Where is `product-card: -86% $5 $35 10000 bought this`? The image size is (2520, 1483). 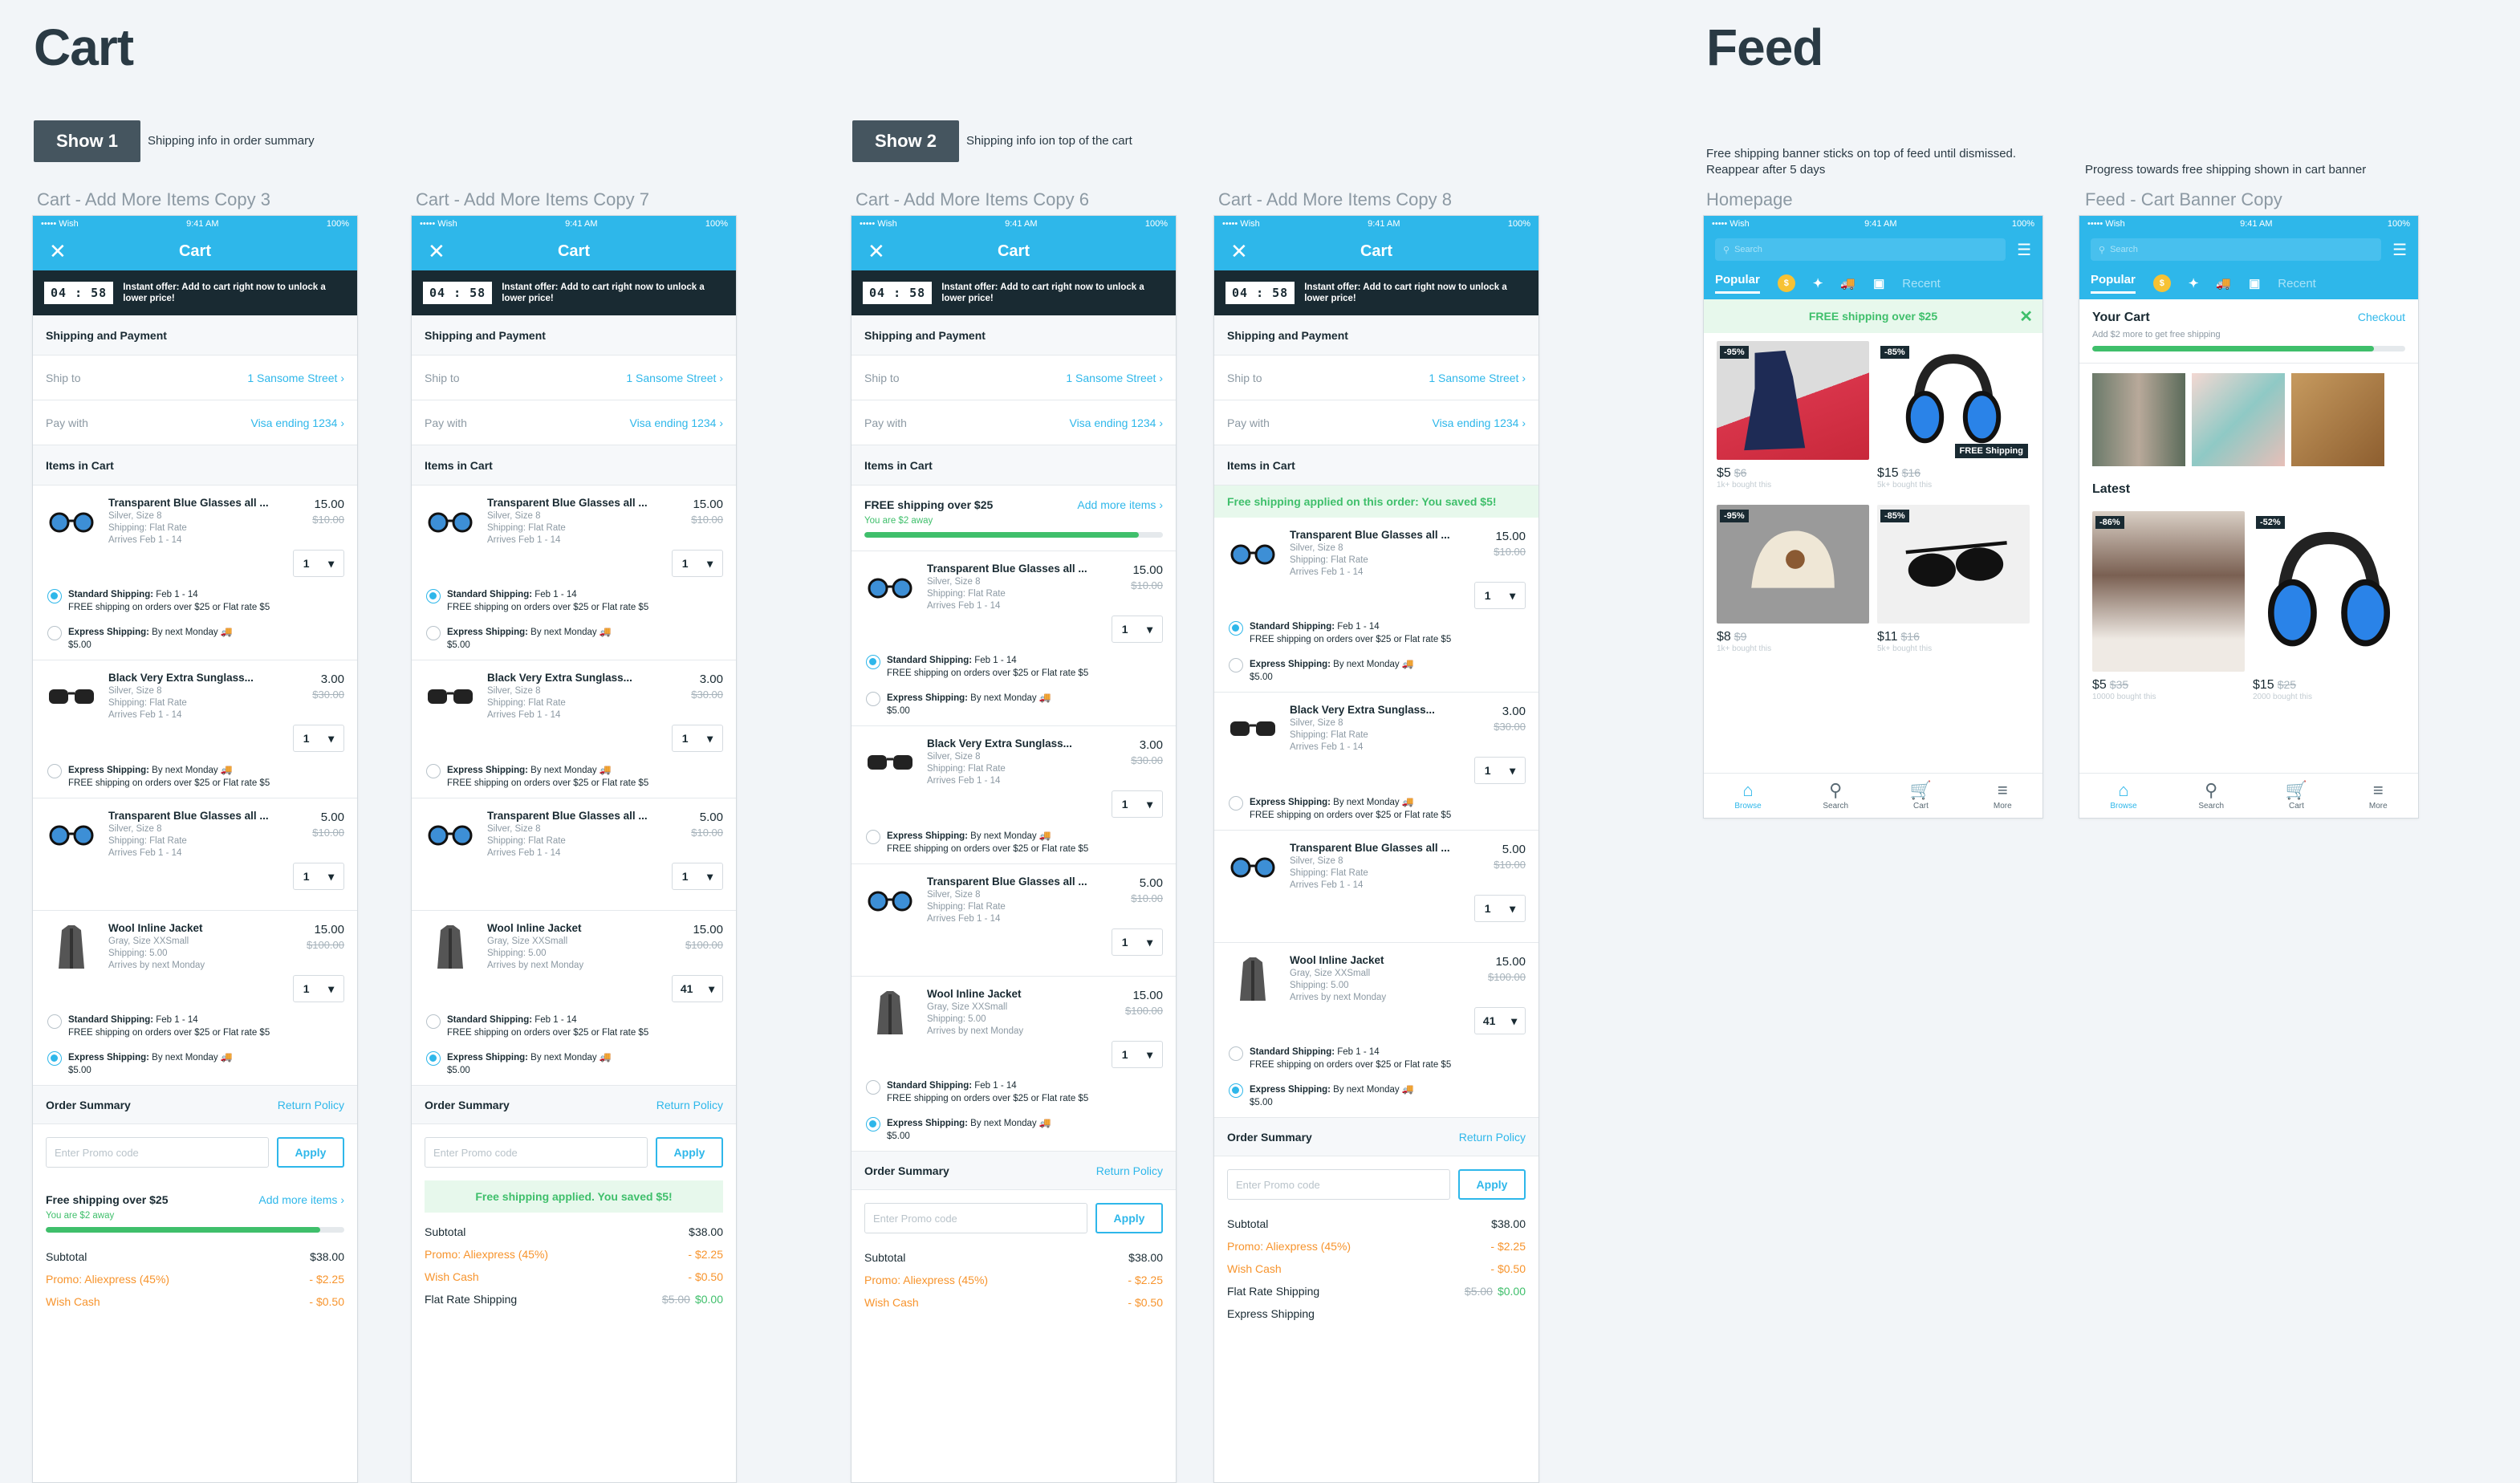
product-card: -86% $5 $35 10000 bought this is located at coordinates (2169, 606).